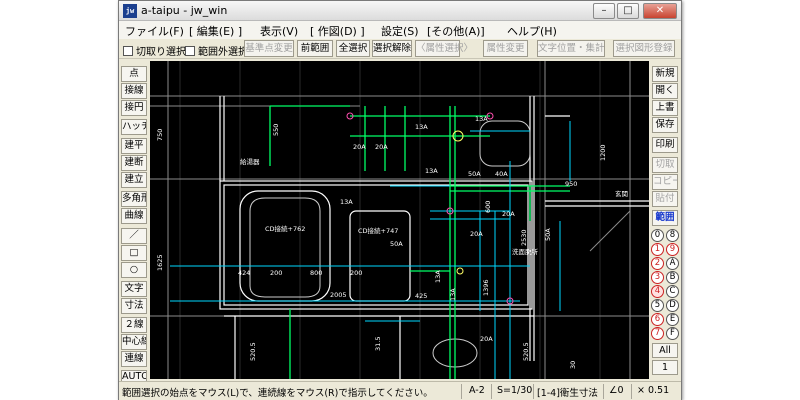 This screenshot has width=800, height=400. What do you see at coordinates (421, 296) in the screenshot?
I see `dim-label: 425` at bounding box center [421, 296].